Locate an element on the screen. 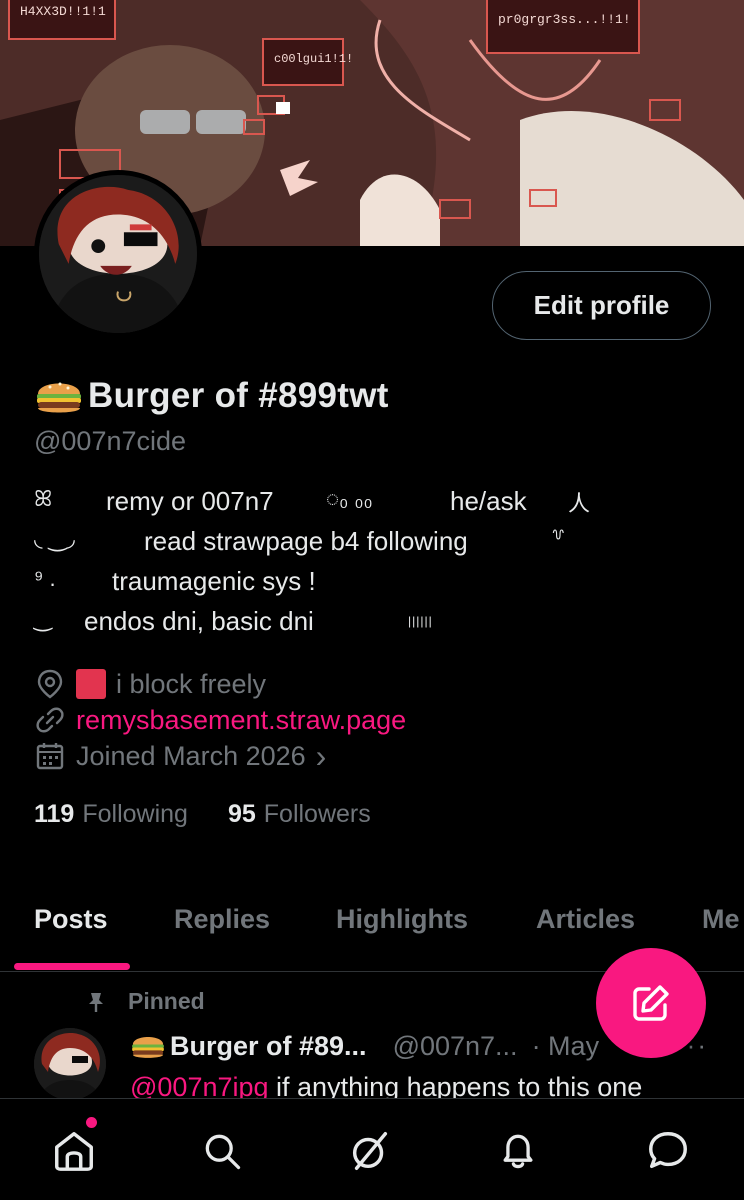 The height and width of the screenshot is (1200, 744). post-date: · May is located at coordinates (566, 1046).